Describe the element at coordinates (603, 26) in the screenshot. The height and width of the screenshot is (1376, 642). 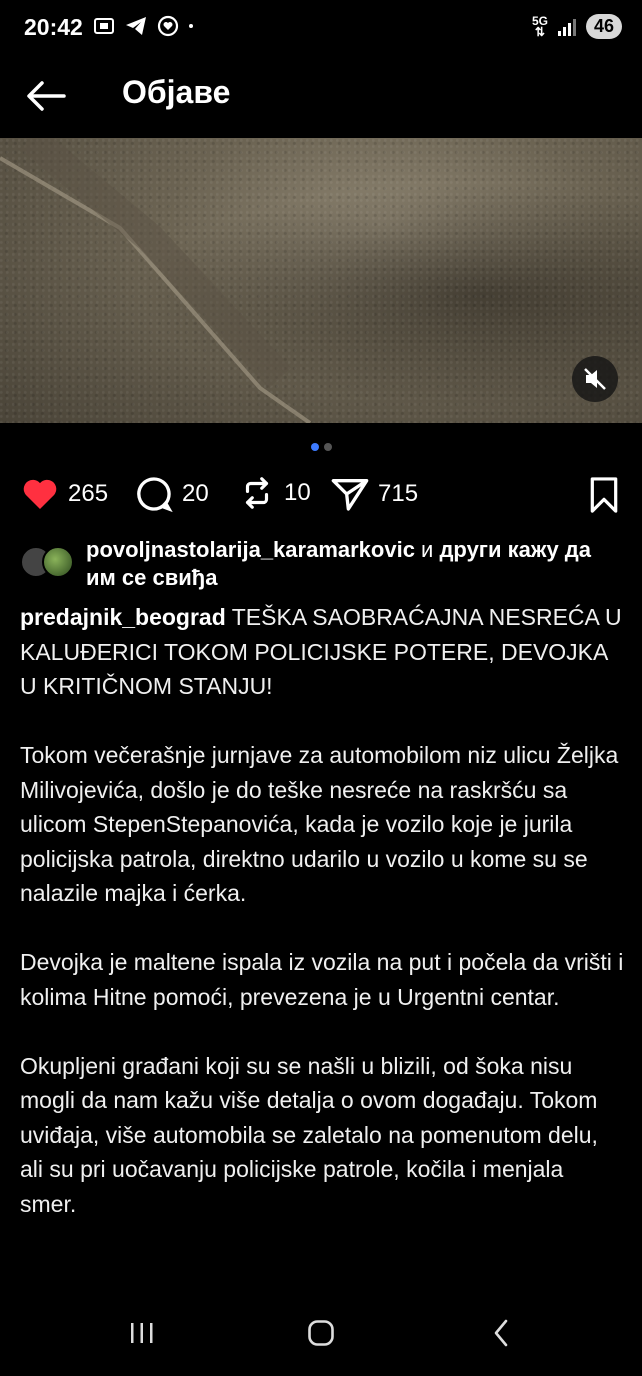
I see `battery-indicator: 46` at that location.